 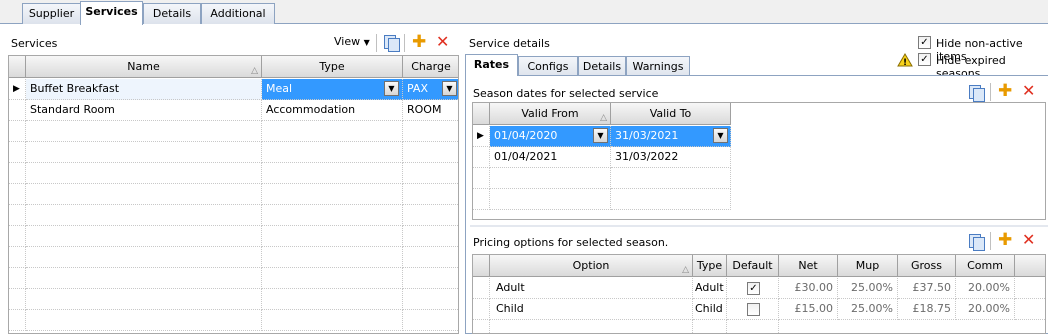 What do you see at coordinates (491, 65) in the screenshot?
I see `tab-rates: Rates` at bounding box center [491, 65].